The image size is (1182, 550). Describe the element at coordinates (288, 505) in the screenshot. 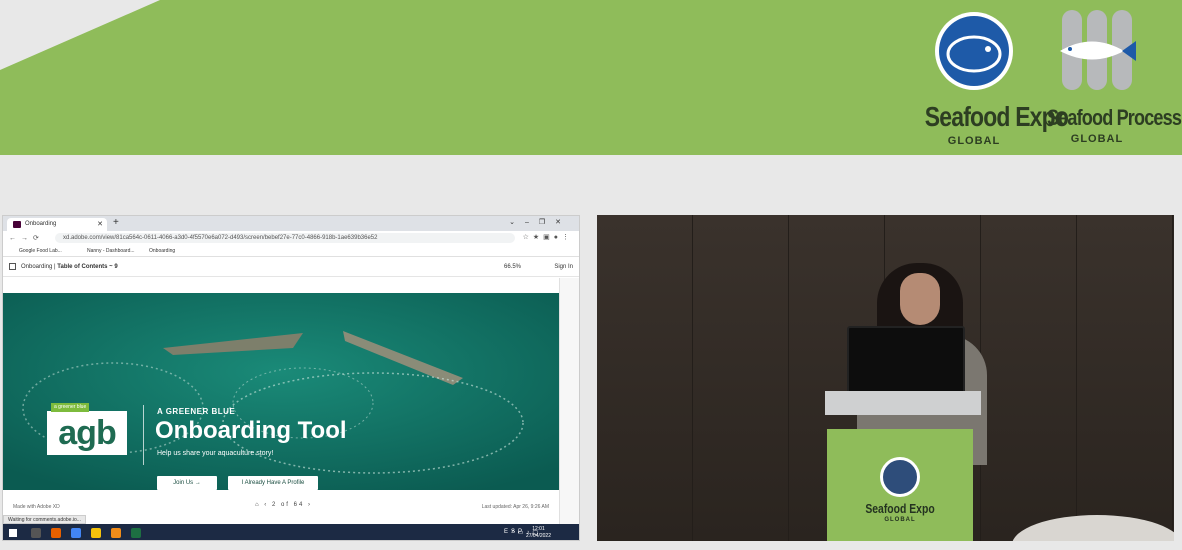

I see `page-count: 2 of 64` at that location.